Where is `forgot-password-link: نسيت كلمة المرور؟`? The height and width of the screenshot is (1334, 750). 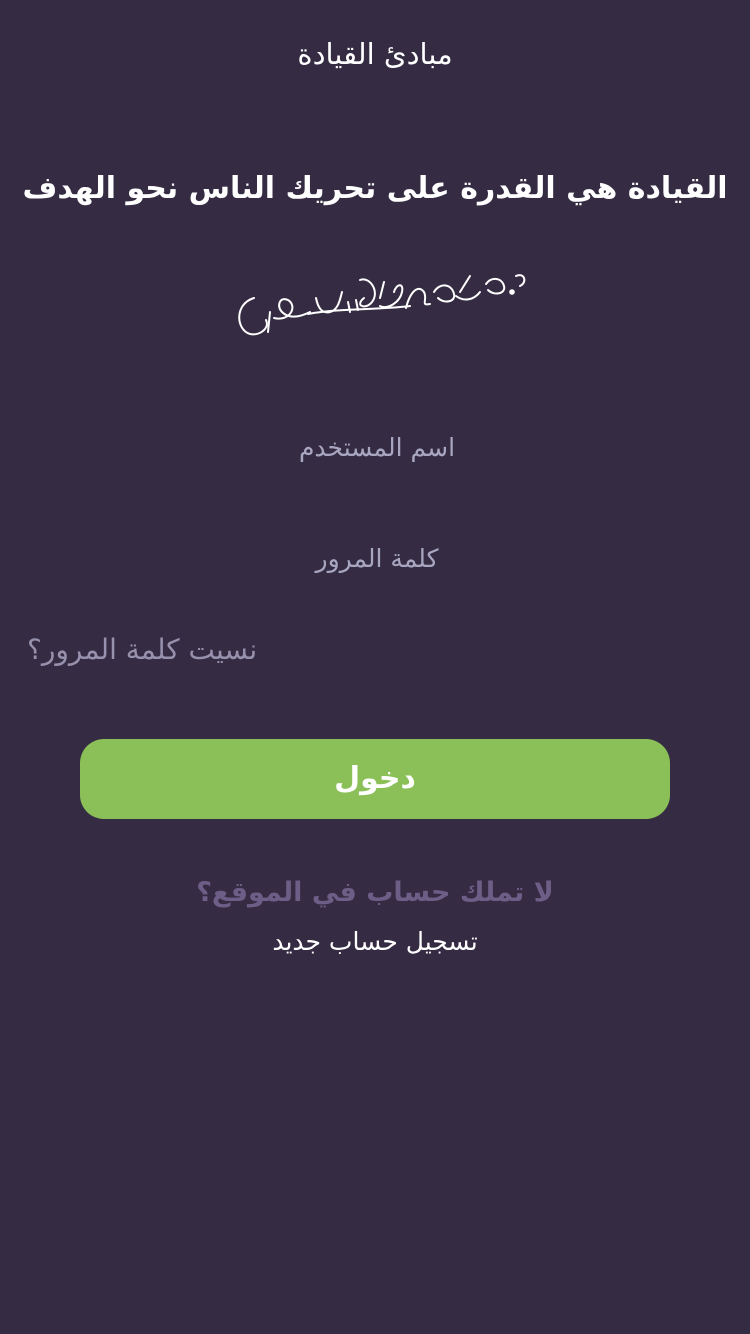
forgot-password-link: نسيت كلمة المرور؟ is located at coordinates (142, 650).